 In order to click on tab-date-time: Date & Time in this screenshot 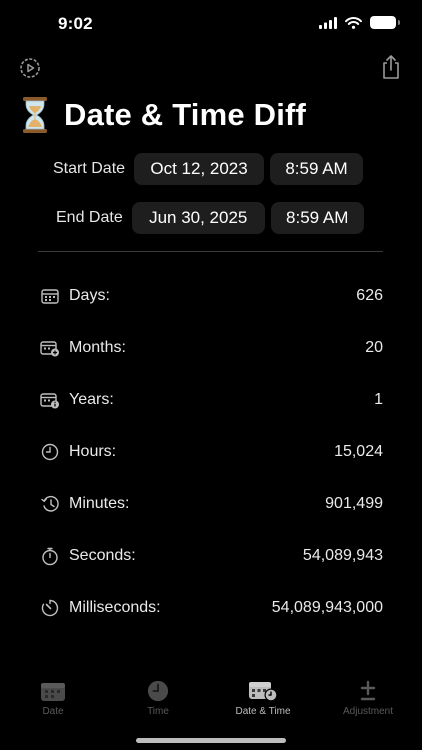, I will do `click(263, 698)`.